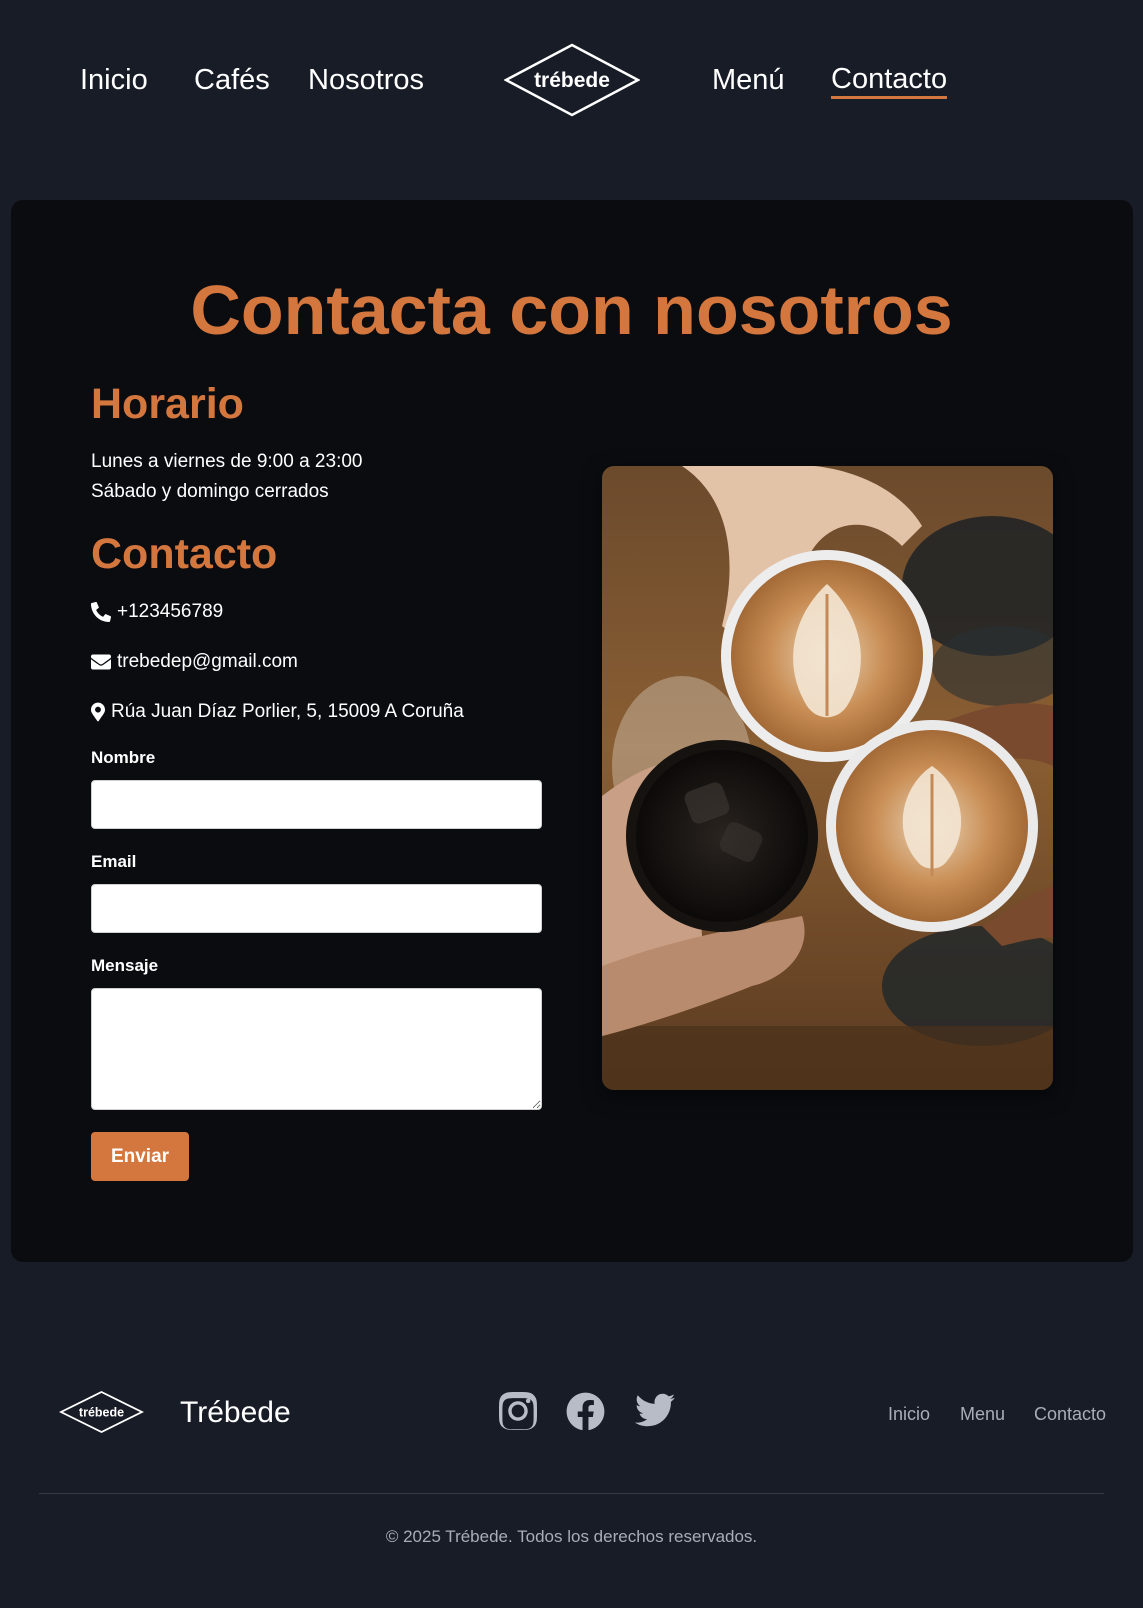 The width and height of the screenshot is (1143, 1608). I want to click on footer-logo-link: trébede, so click(101, 1412).